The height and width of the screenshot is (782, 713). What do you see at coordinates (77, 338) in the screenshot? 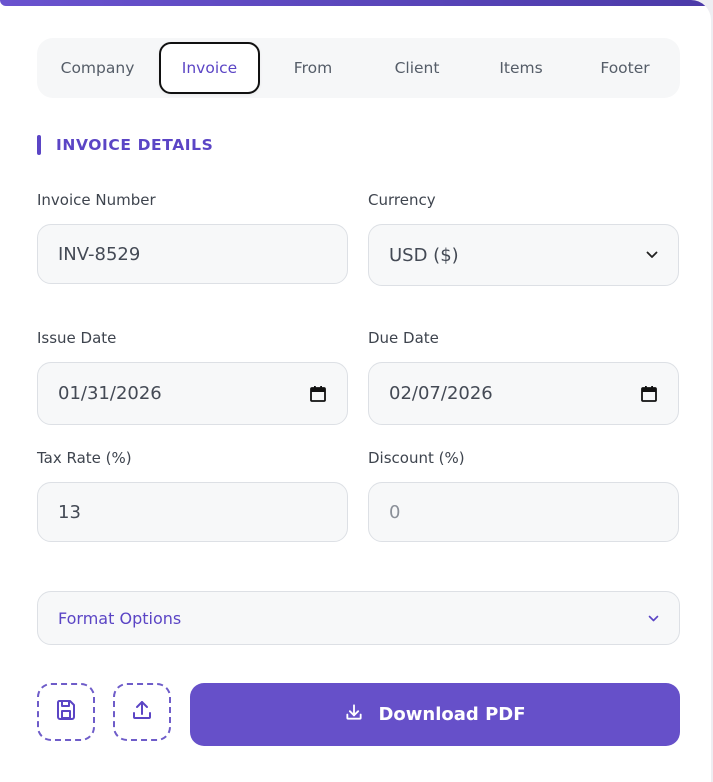
I see `issue-date-label: Issue Date` at bounding box center [77, 338].